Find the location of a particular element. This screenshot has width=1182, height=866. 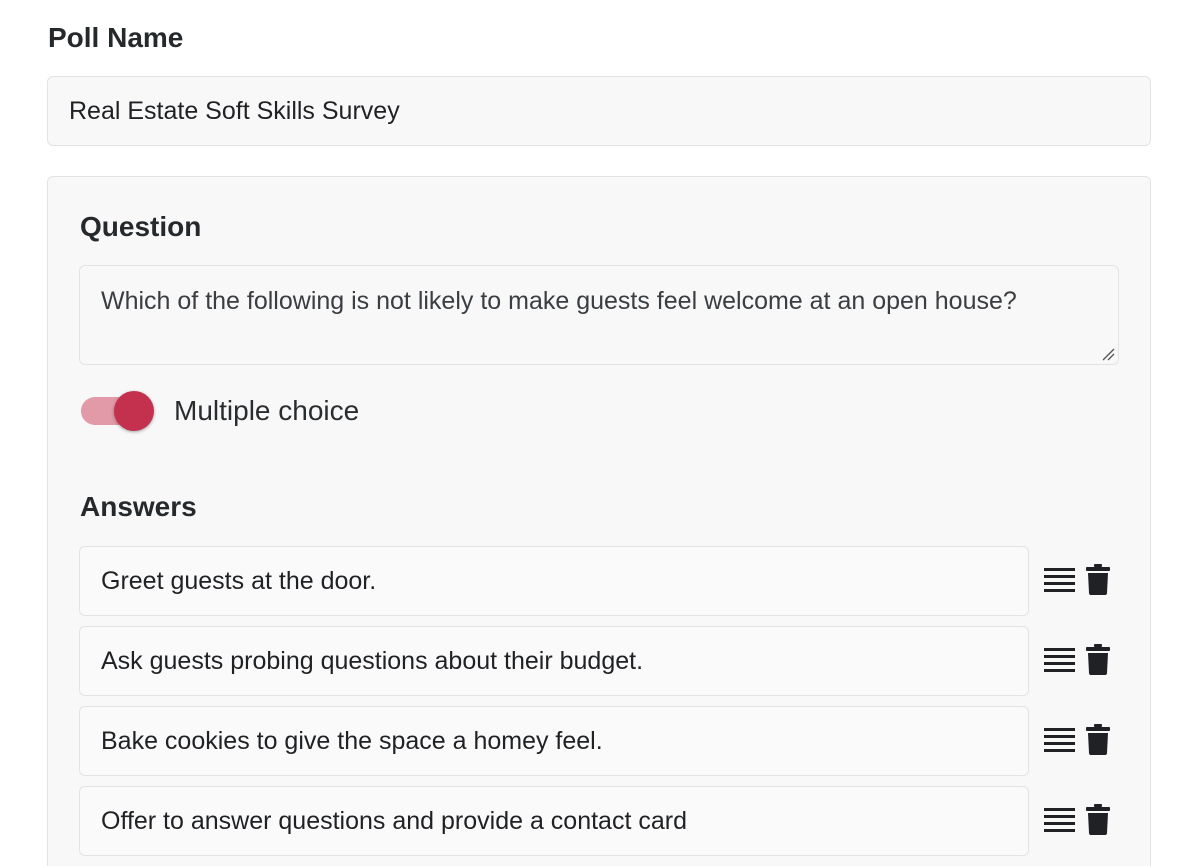

multiple-choice-toggle is located at coordinates (118, 412).